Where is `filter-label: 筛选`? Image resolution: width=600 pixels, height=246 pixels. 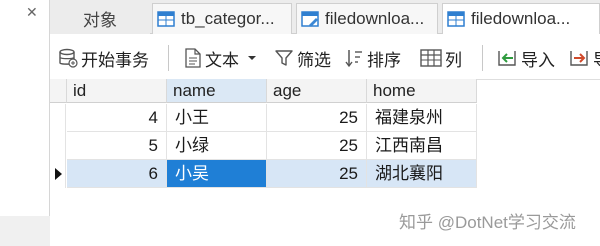
filter-label: 筛选 is located at coordinates (314, 60).